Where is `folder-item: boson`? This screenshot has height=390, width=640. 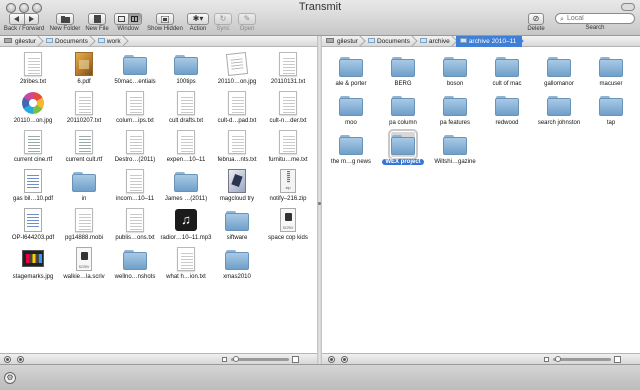 folder-item: boson is located at coordinates (455, 71).